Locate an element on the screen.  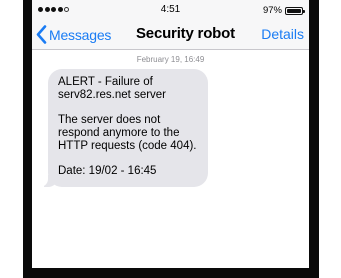
conversation-title: Security robot is located at coordinates (185, 33).